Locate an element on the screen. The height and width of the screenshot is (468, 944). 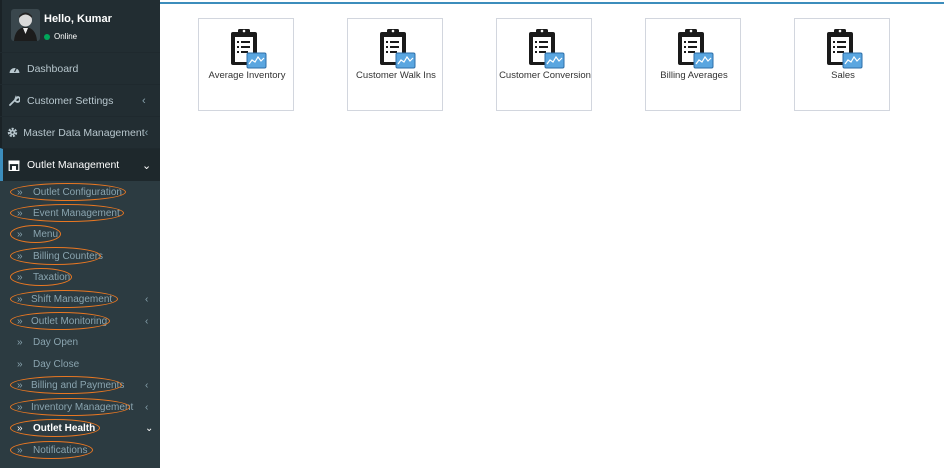
dashboard-icon is located at coordinates (14, 69).